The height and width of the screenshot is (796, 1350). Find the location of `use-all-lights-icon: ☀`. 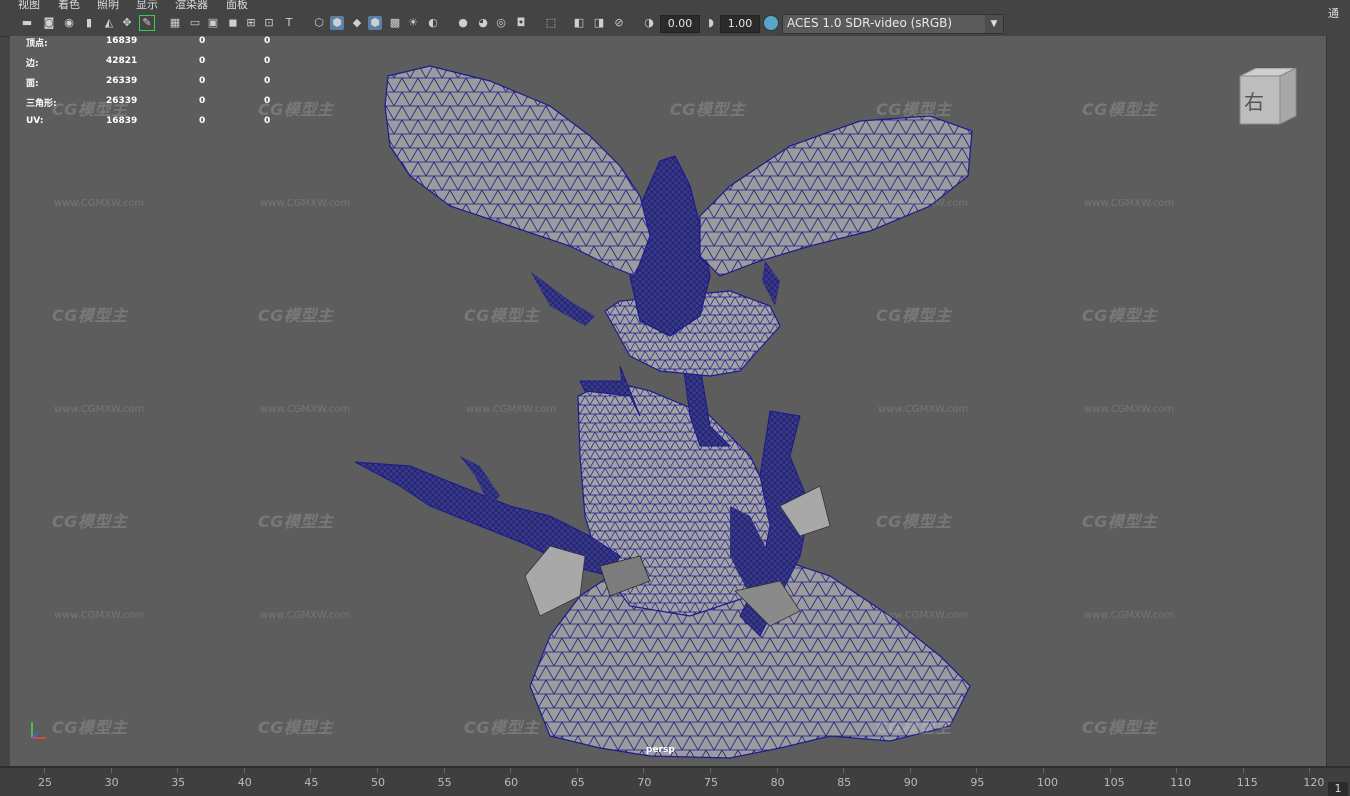

use-all-lights-icon: ☀ is located at coordinates (413, 23).